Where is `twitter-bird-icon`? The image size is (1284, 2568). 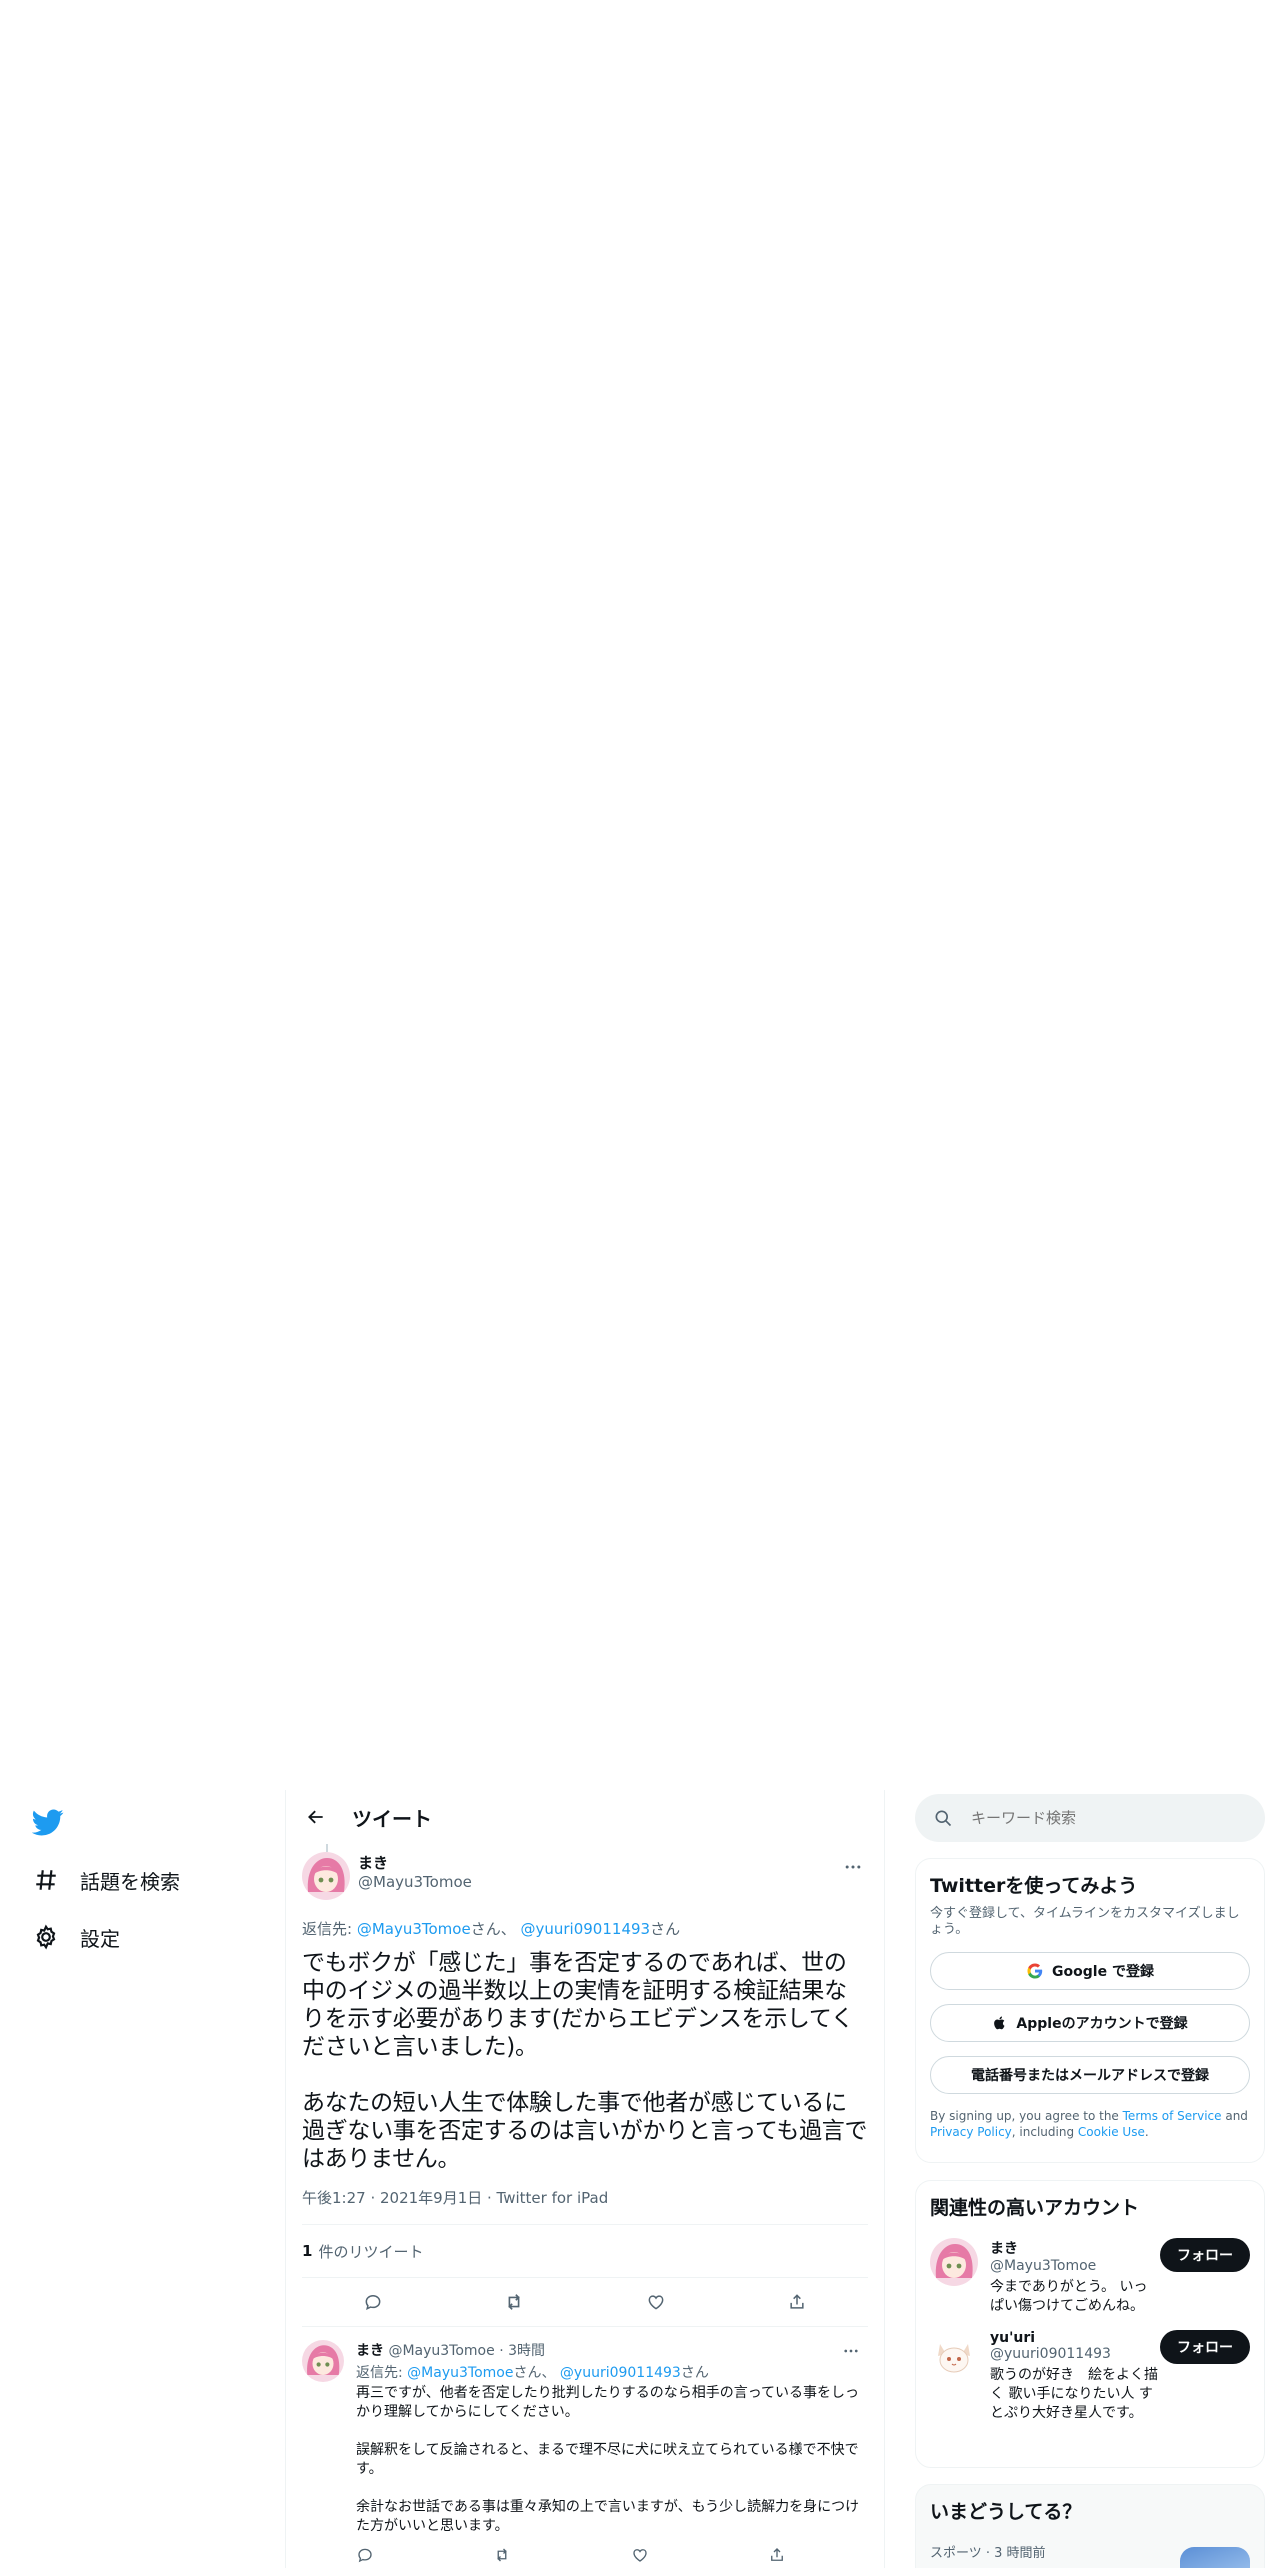
twitter-bird-icon is located at coordinates (47, 1822).